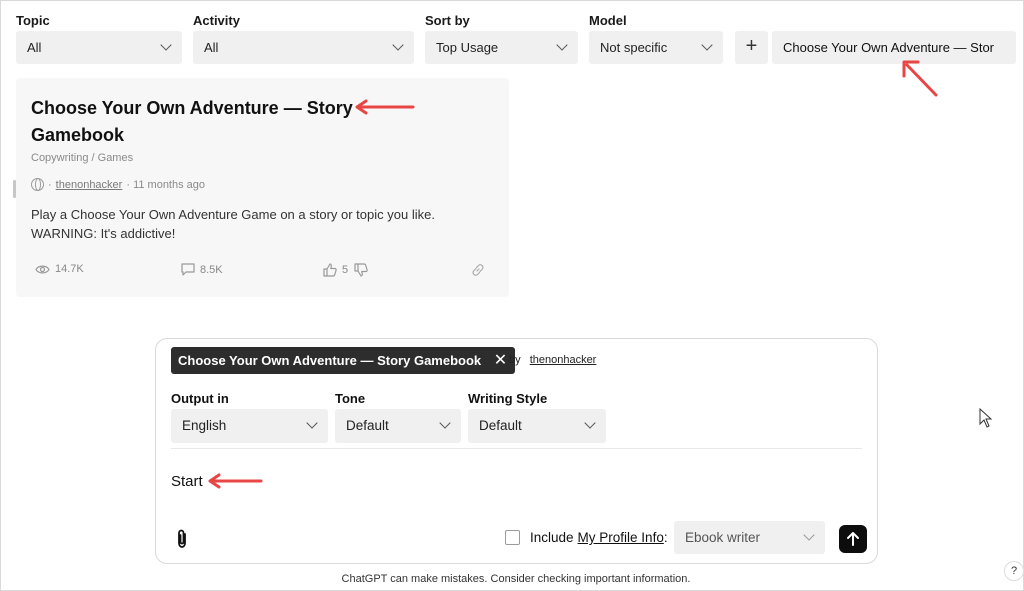  I want to click on style-value: Default, so click(500, 425).